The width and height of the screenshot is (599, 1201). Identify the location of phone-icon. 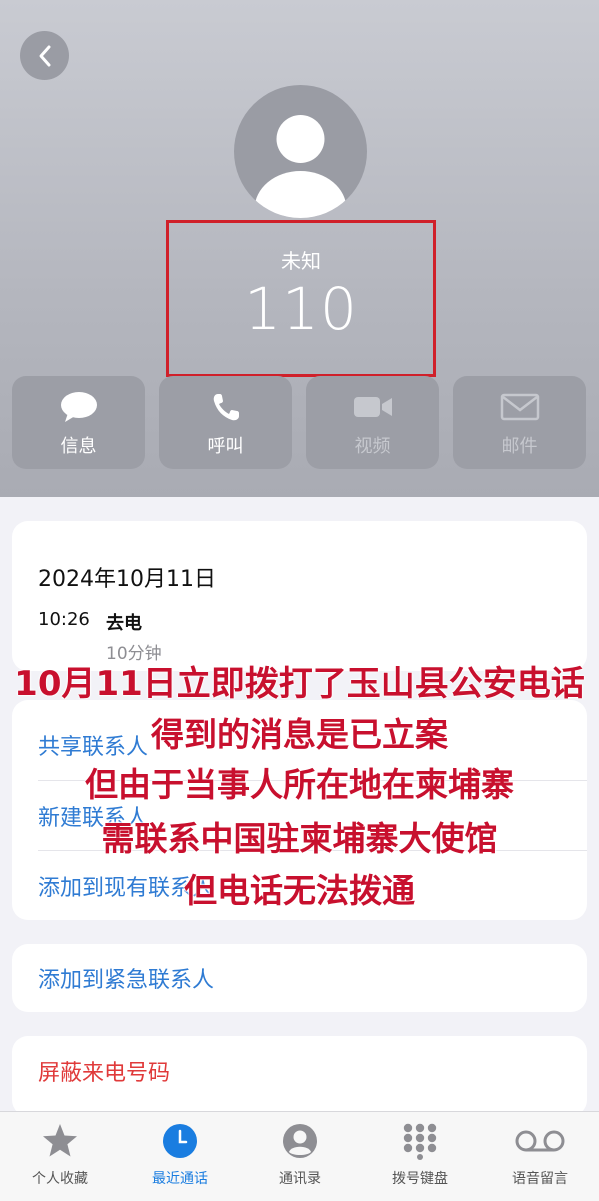
(226, 407).